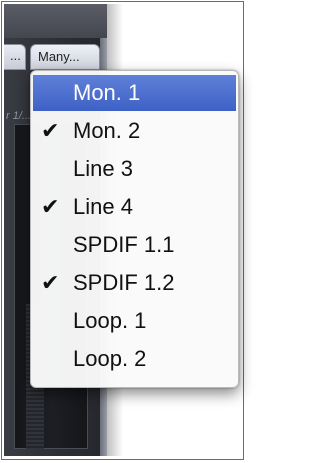 The image size is (320, 463). I want to click on menu-item-label: Line 3, so click(103, 168).